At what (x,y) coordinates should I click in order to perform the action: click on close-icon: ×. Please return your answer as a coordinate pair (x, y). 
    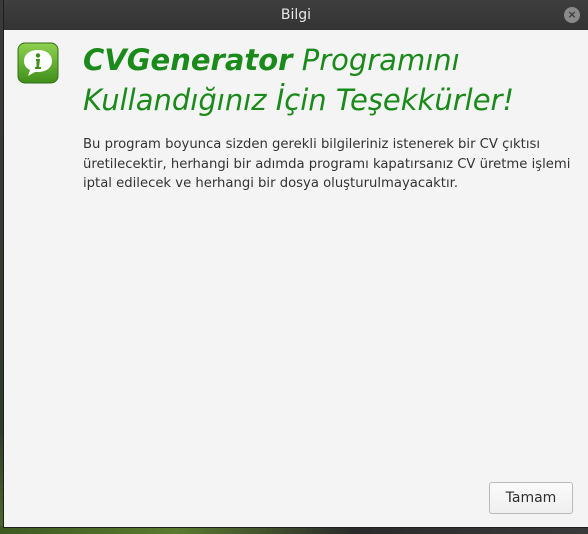
    Looking at the image, I should click on (572, 14).